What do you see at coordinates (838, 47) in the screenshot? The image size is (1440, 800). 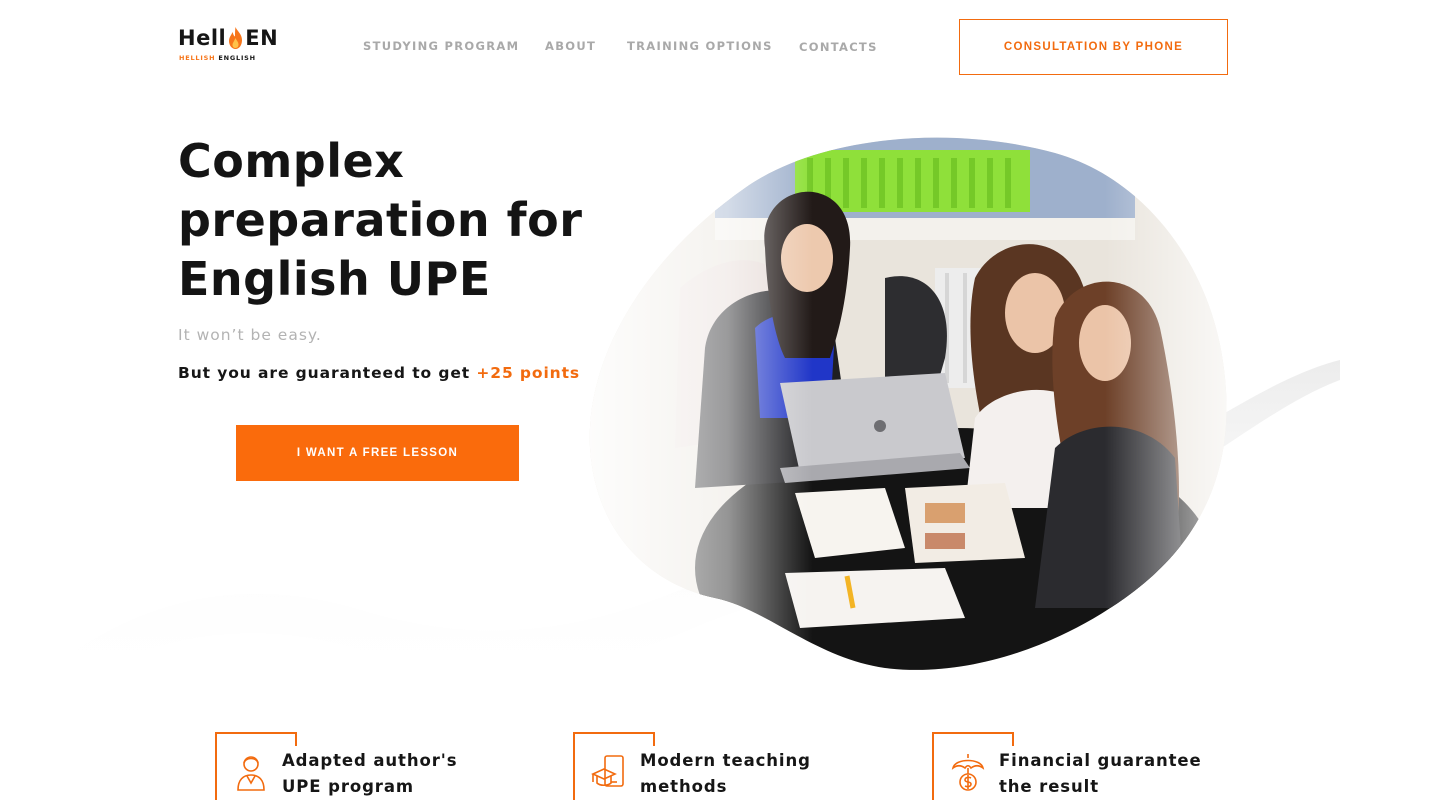 I see `nav-item-contacts: CONTACTS` at bounding box center [838, 47].